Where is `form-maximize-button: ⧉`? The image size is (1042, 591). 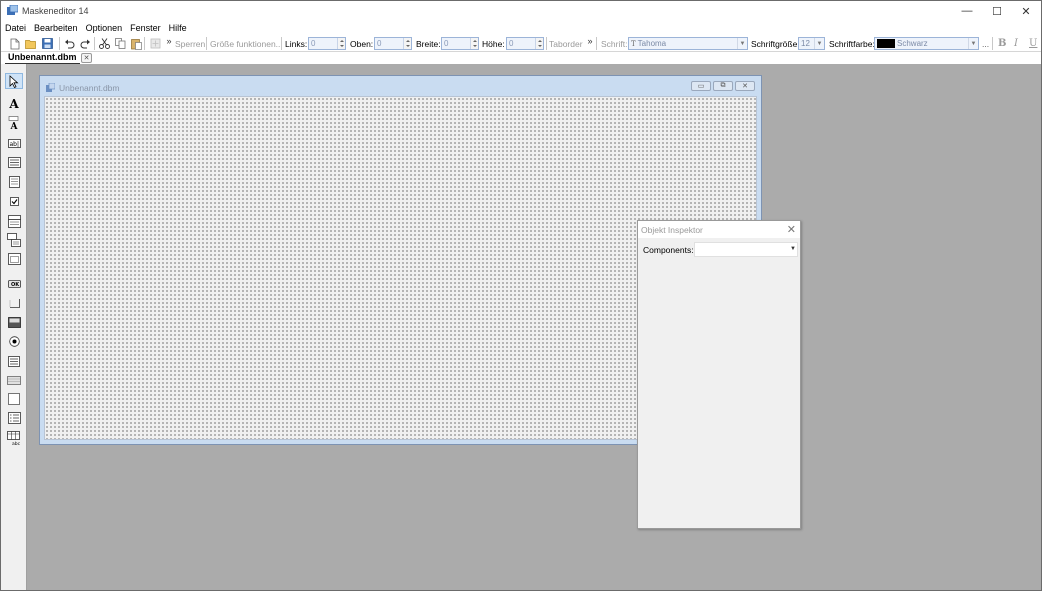 form-maximize-button: ⧉ is located at coordinates (723, 86).